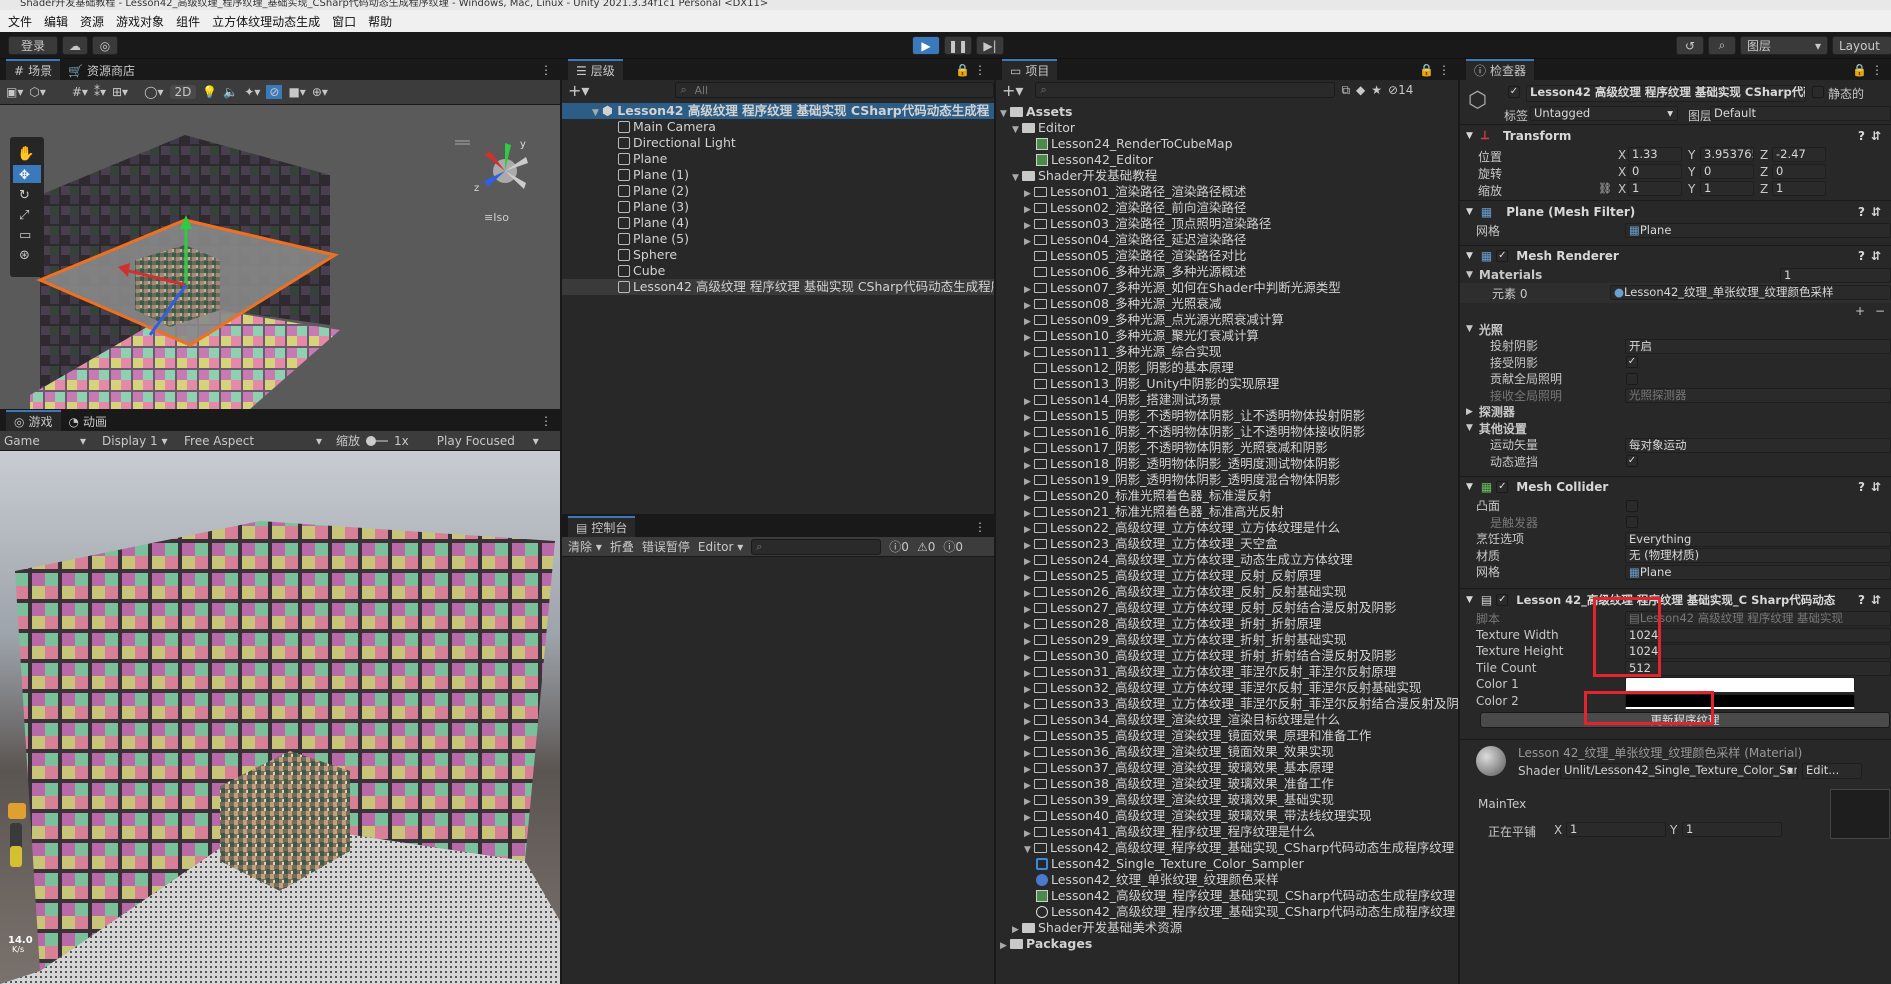 The width and height of the screenshot is (1891, 984). Describe the element at coordinates (1227, 112) in the screenshot. I see `folder-assets: ▼ Assets` at that location.